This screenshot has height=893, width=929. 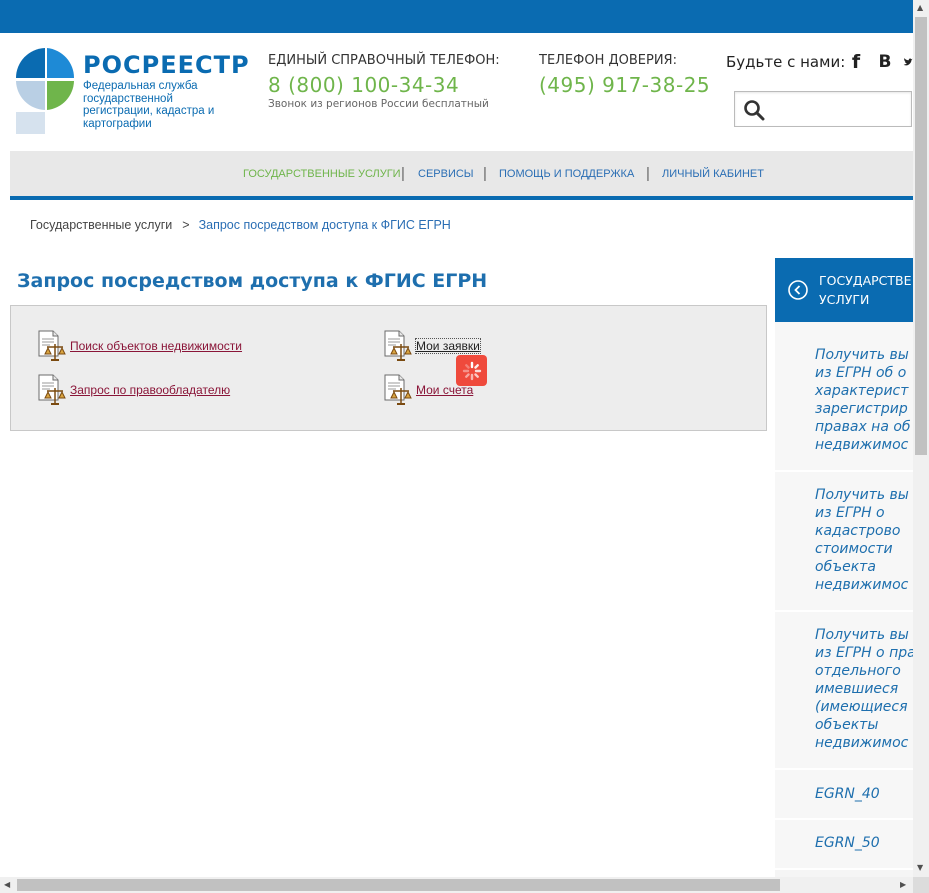 I want to click on trust-line-number: (495) 917-38-25, so click(x=624, y=85).